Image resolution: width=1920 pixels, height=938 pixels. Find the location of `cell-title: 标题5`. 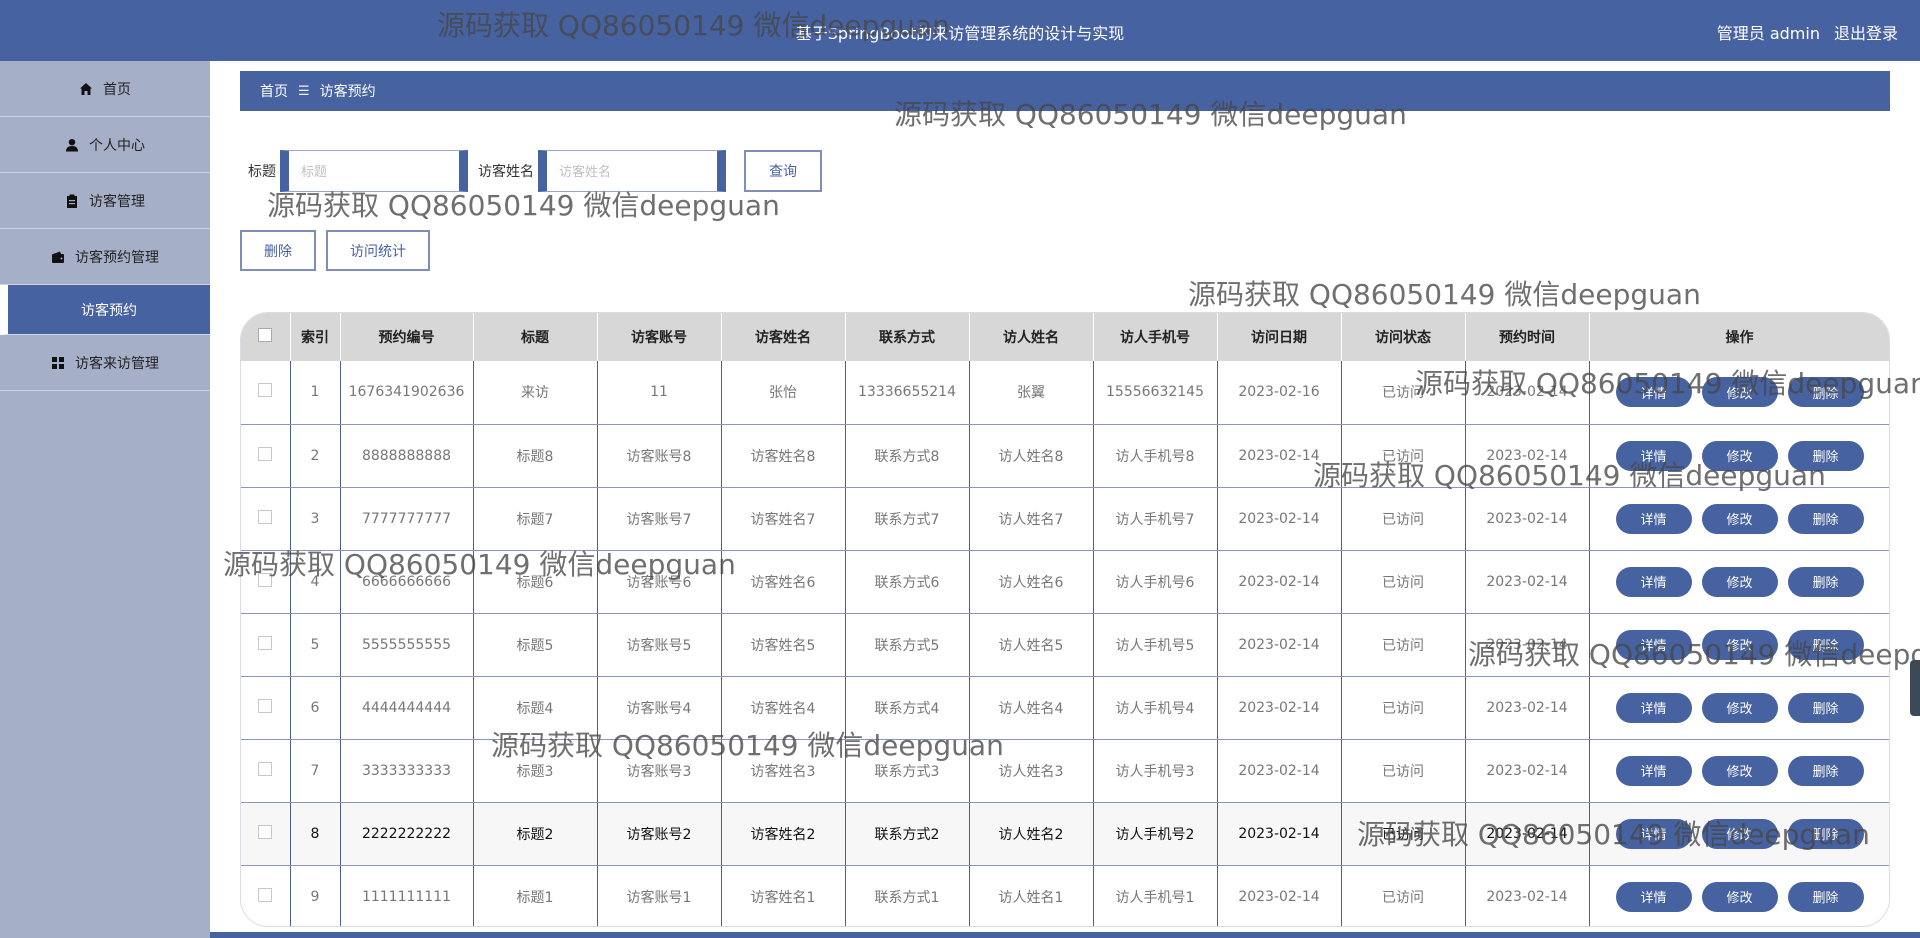

cell-title: 标题5 is located at coordinates (535, 645).